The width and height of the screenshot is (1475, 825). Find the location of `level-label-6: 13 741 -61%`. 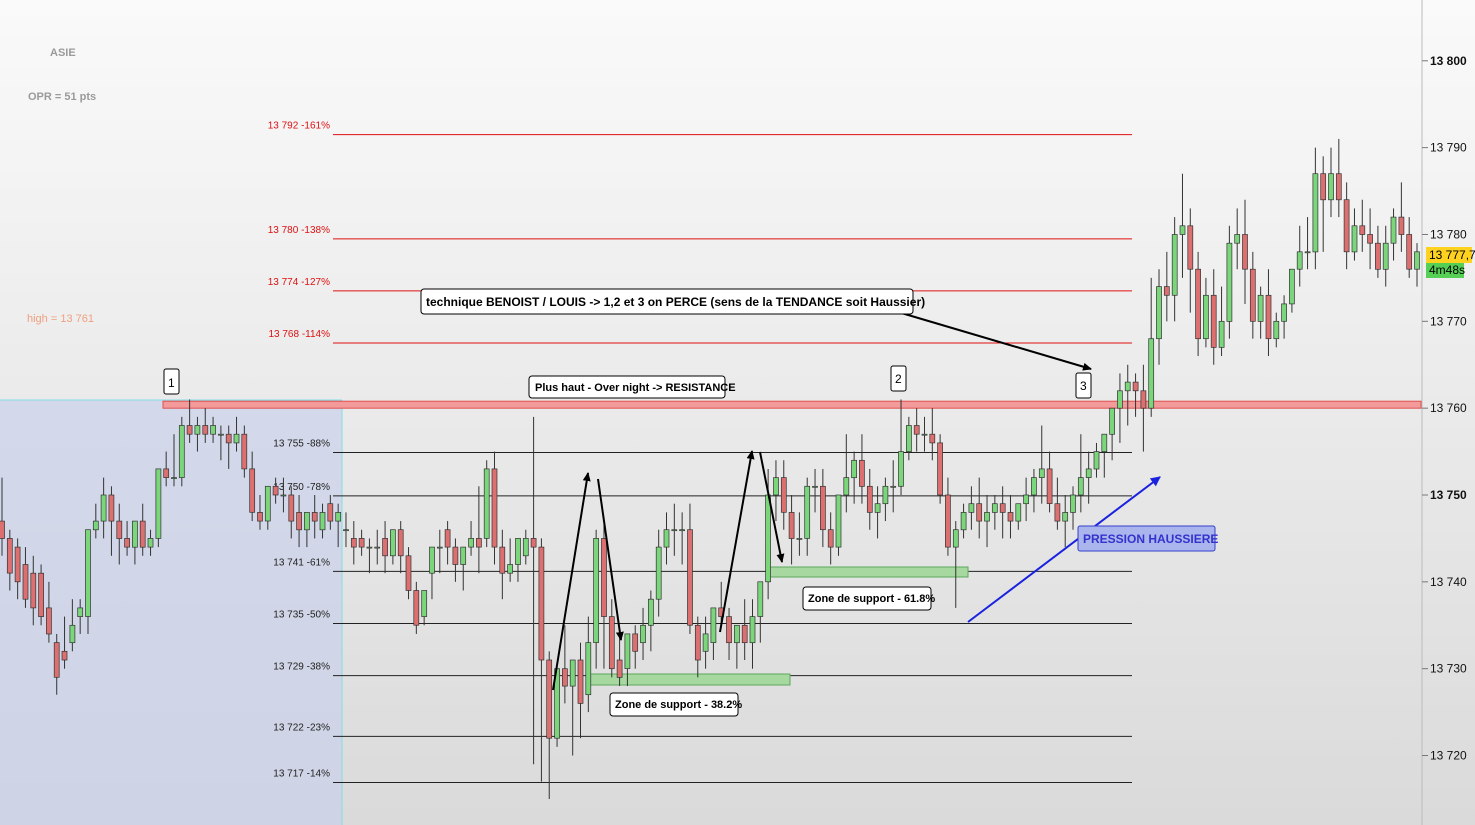

level-label-6: 13 741 -61% is located at coordinates (301, 562).